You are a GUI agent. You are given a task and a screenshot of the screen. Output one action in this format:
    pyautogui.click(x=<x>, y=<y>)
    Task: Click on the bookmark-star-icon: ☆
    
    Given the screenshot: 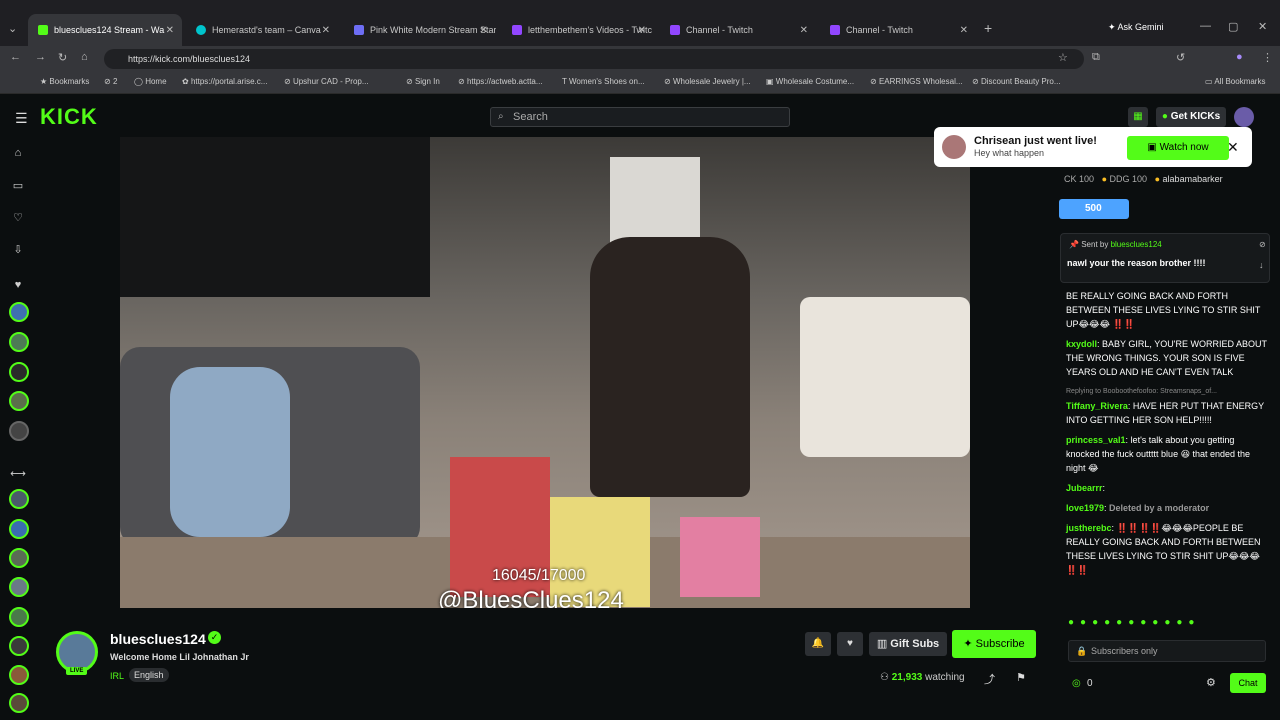 What is the action you would take?
    pyautogui.click(x=1063, y=57)
    